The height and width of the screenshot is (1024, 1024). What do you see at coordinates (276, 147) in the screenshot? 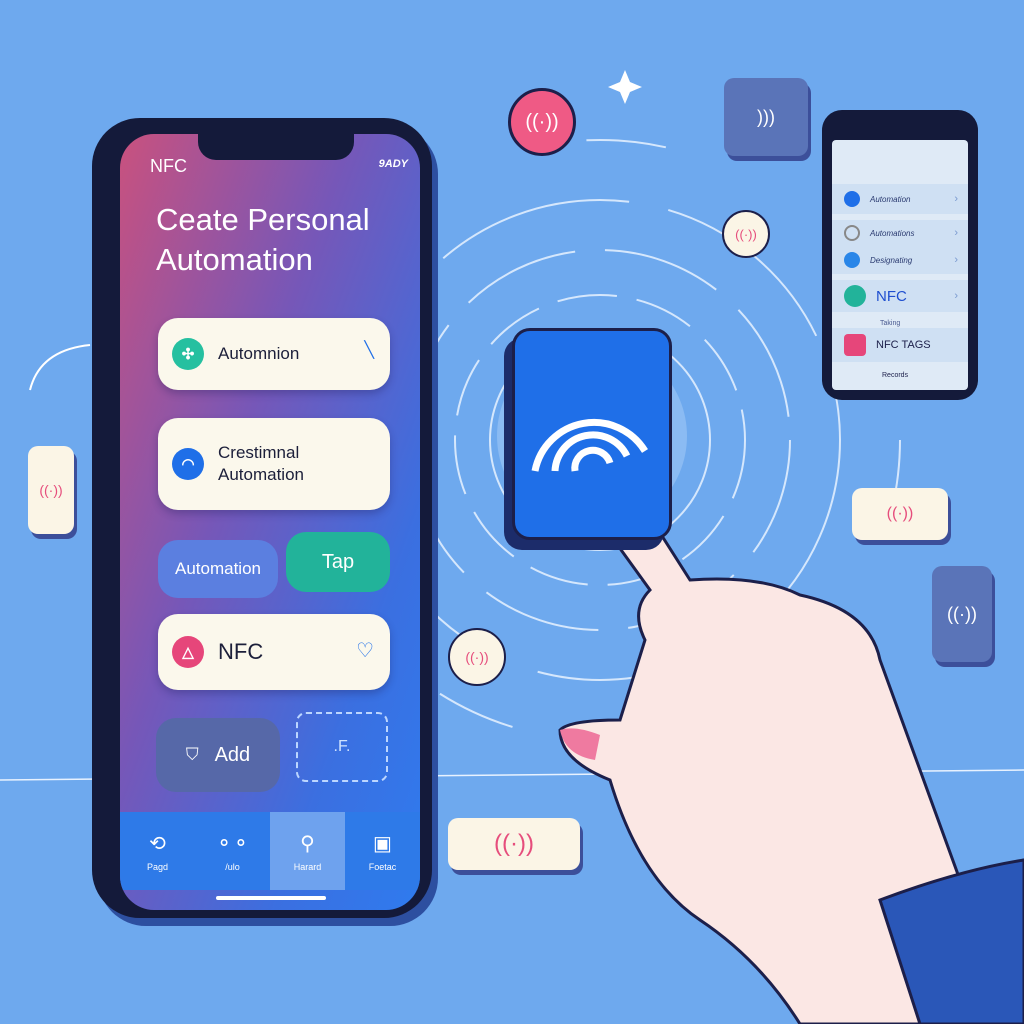
I see `notch` at bounding box center [276, 147].